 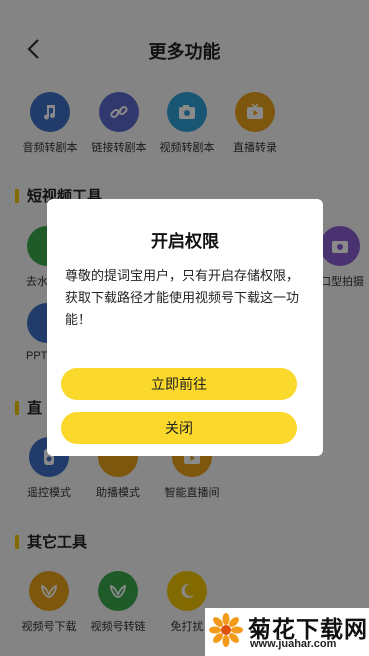 What do you see at coordinates (182, 297) in the screenshot?
I see `dialog-message: 尊敬的提词宝用户，只有开启存储权限，获取下载路径才能使用视频号下载这一功能！` at bounding box center [182, 297].